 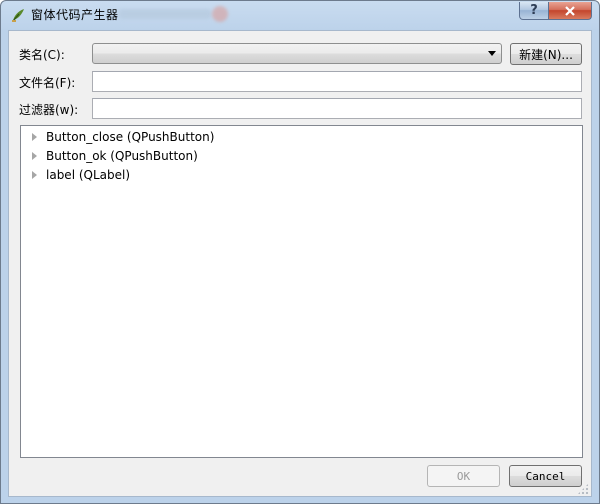 I want to click on cancel-button-label: Cancel, so click(x=545, y=476).